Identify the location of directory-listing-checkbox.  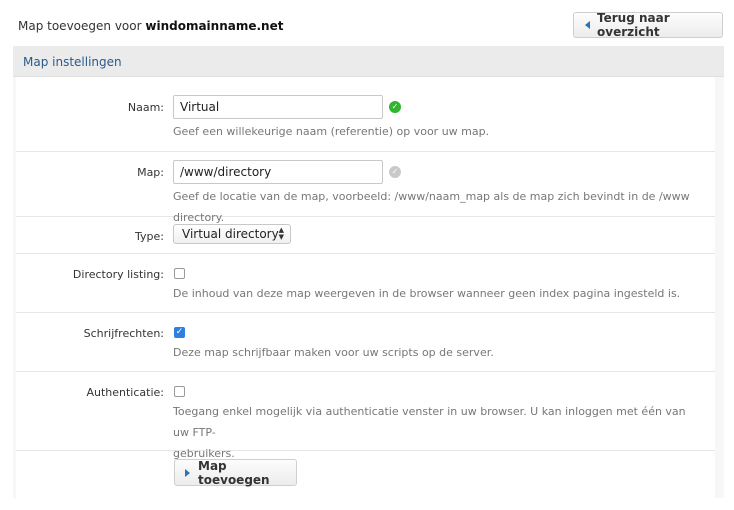
(179, 273).